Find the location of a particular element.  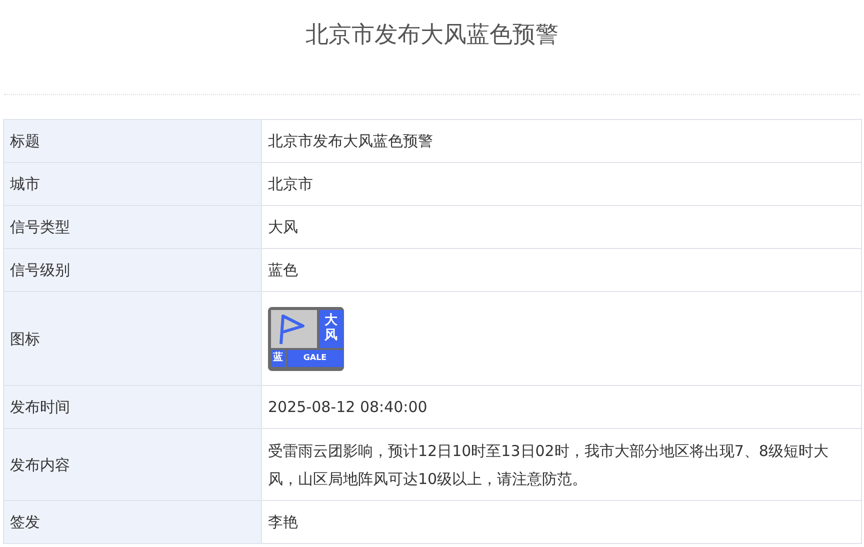

field-label: 发布内容 is located at coordinates (133, 464).